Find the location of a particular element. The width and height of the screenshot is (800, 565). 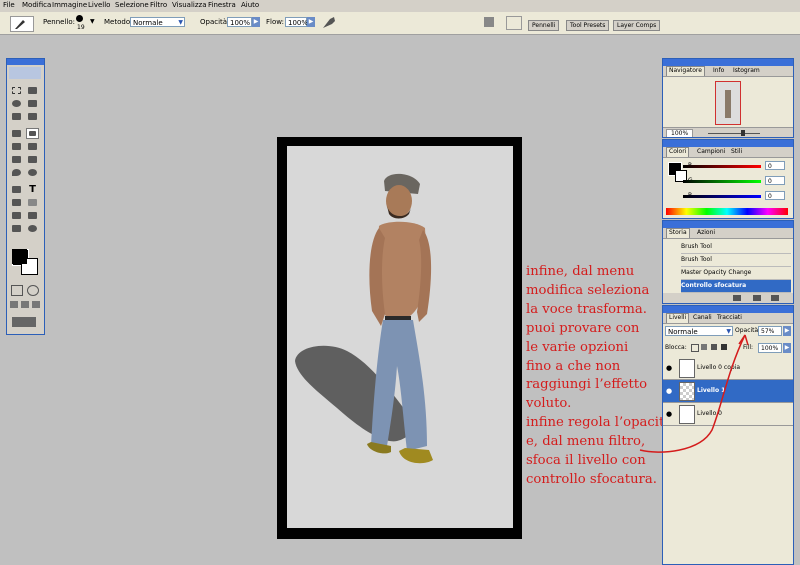

color-spectrum-bar is located at coordinates (727, 211).